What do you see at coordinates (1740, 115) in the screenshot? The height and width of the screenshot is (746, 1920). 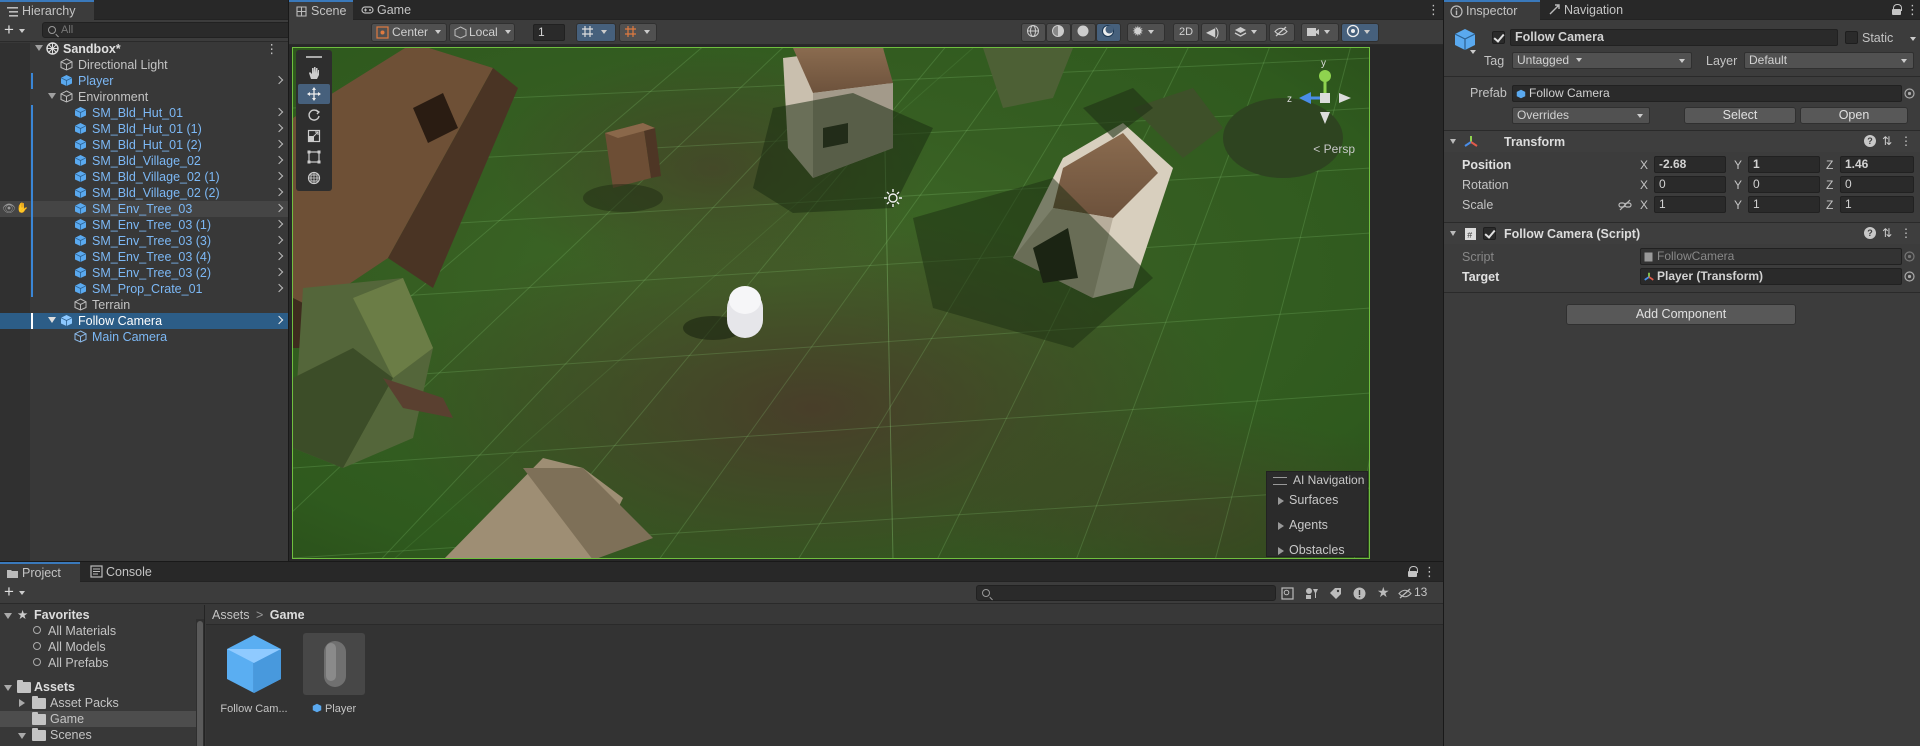 I see `select-prefab-button: Select` at bounding box center [1740, 115].